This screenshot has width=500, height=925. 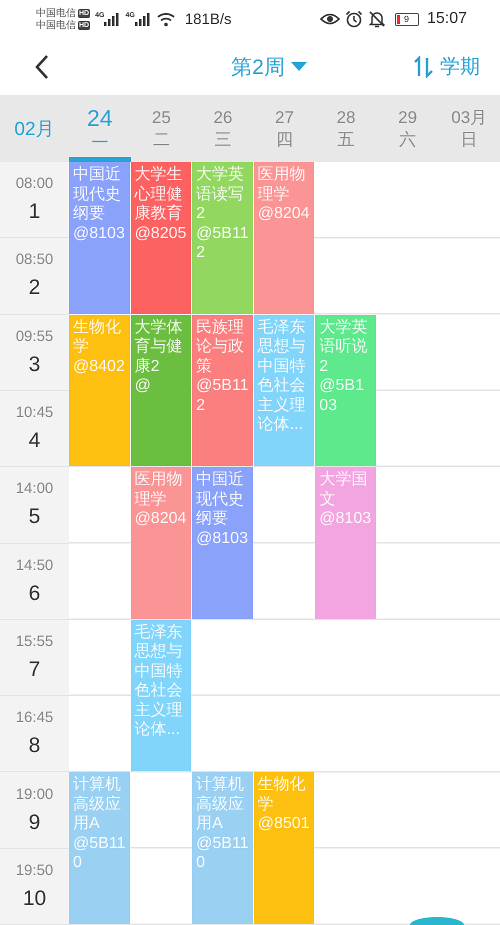 What do you see at coordinates (284, 824) in the screenshot?
I see `course-room: @8501` at bounding box center [284, 824].